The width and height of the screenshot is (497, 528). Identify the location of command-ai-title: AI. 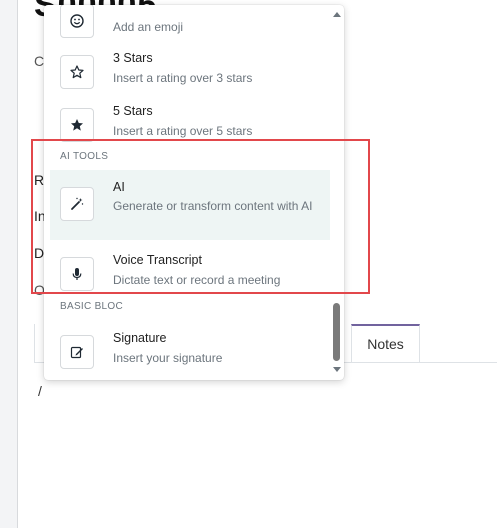
(119, 187).